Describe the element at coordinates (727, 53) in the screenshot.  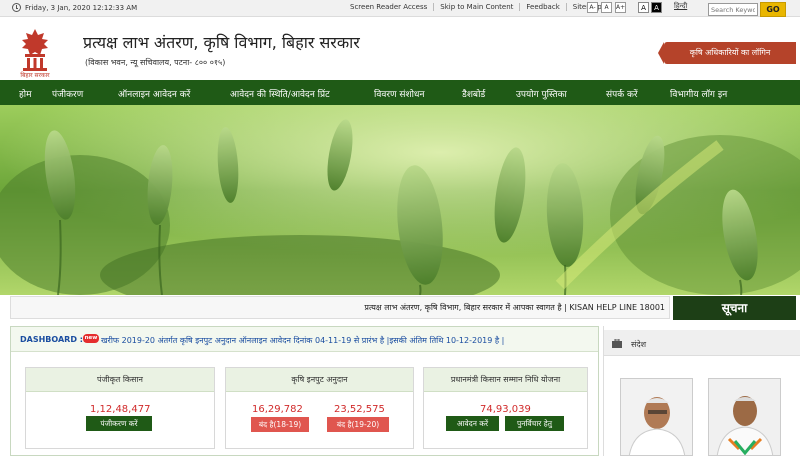
I see `officer-login-button: कृषि अधिकारियों का लॉगिन` at that location.